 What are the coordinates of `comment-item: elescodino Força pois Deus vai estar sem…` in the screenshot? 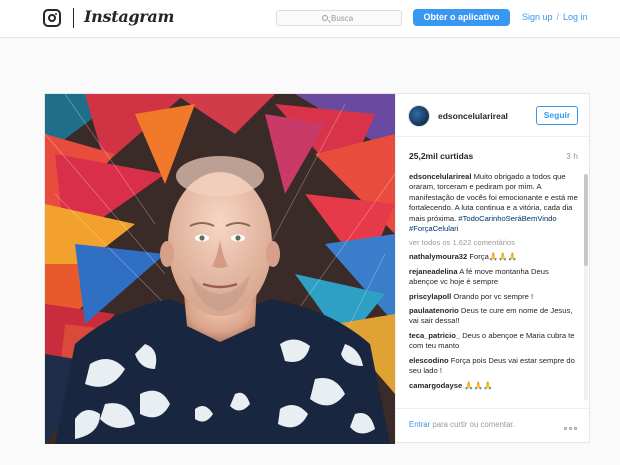 It's located at (494, 366).